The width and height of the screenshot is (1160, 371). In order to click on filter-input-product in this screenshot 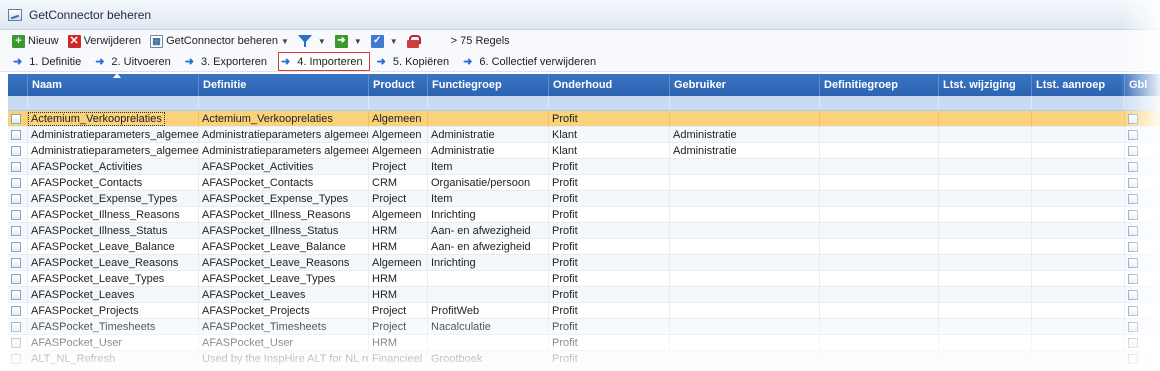, I will do `click(398, 103)`.